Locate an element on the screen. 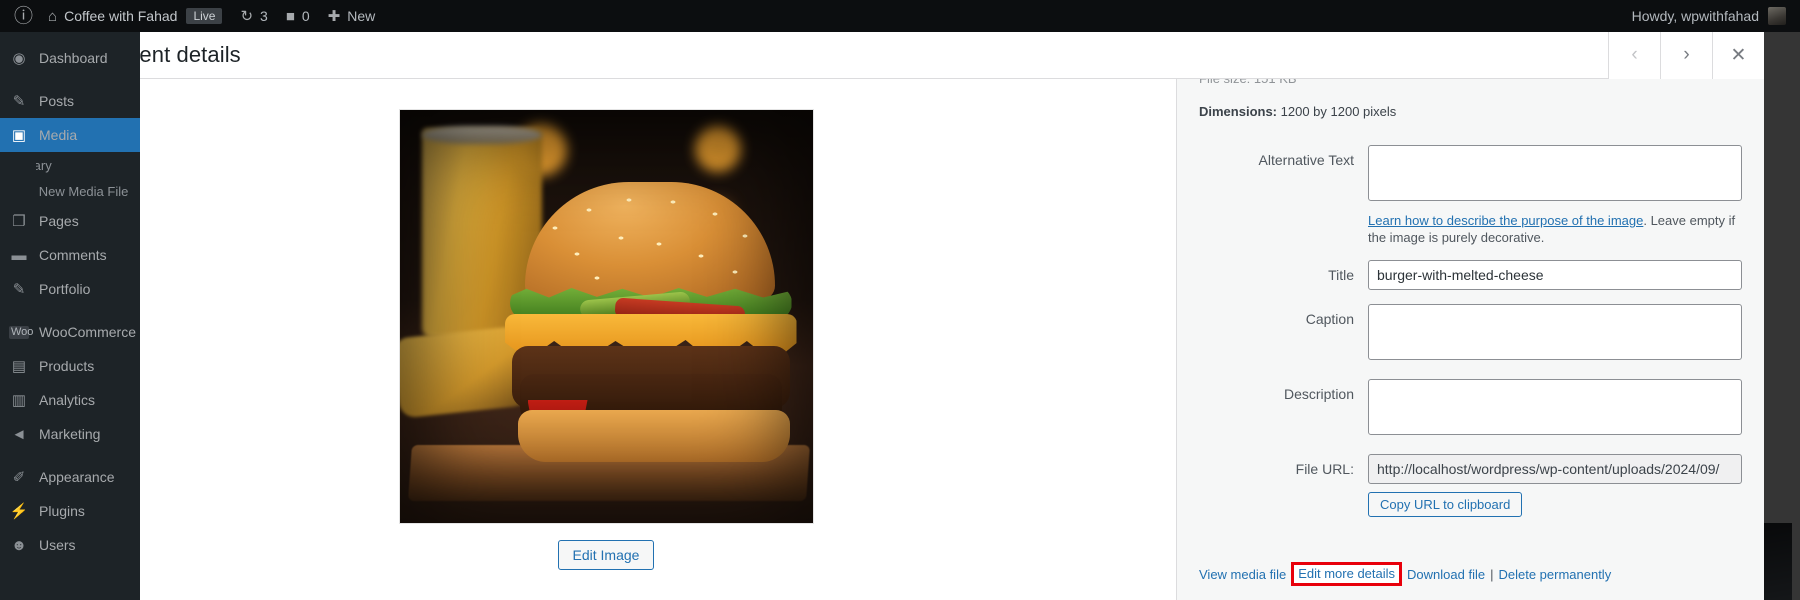  edit-more-details-highlight: Edit more details is located at coordinates (1347, 574).